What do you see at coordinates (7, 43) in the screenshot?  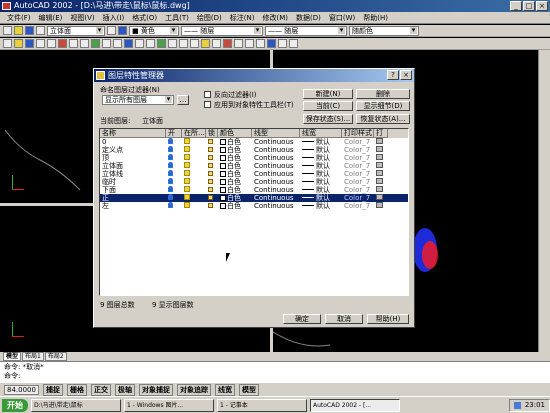 I see `new-icon` at bounding box center [7, 43].